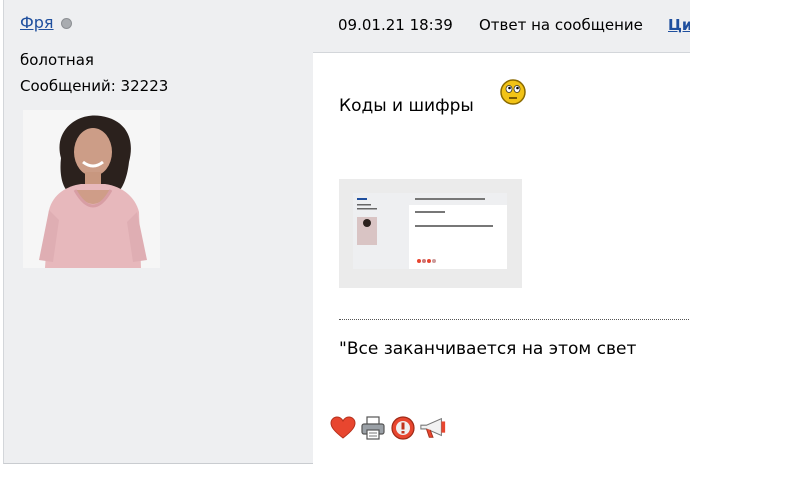  Describe the element at coordinates (91, 189) in the screenshot. I see `avatar` at that location.